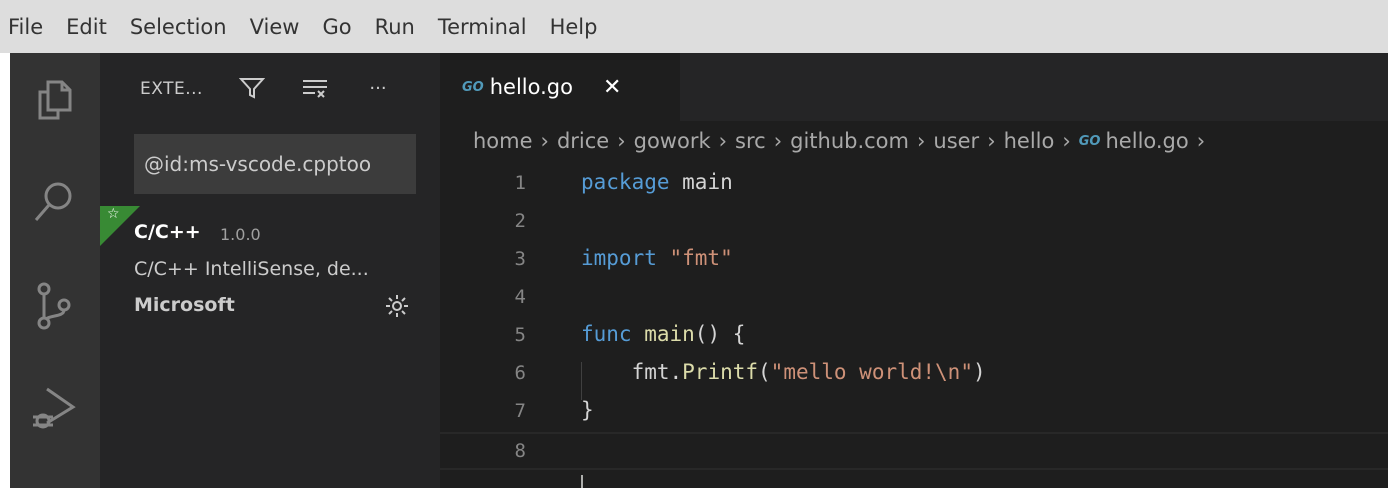 This screenshot has height=488, width=1388. What do you see at coordinates (520, 183) in the screenshot?
I see `line-number: 1` at bounding box center [520, 183].